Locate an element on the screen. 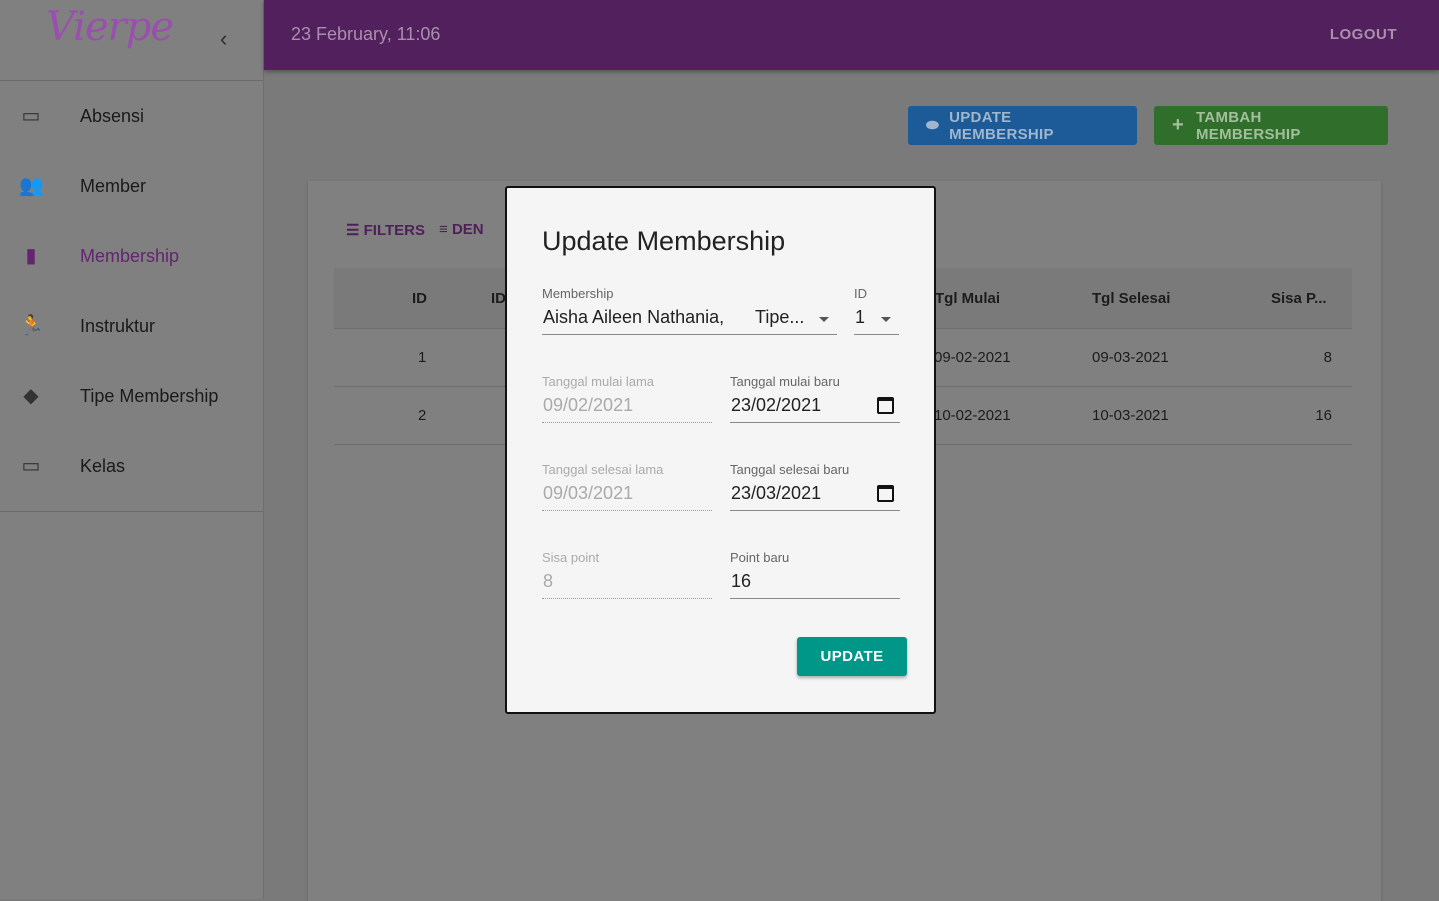  cell-tgl-selesai: 10-03-2021 is located at coordinates (1130, 415).